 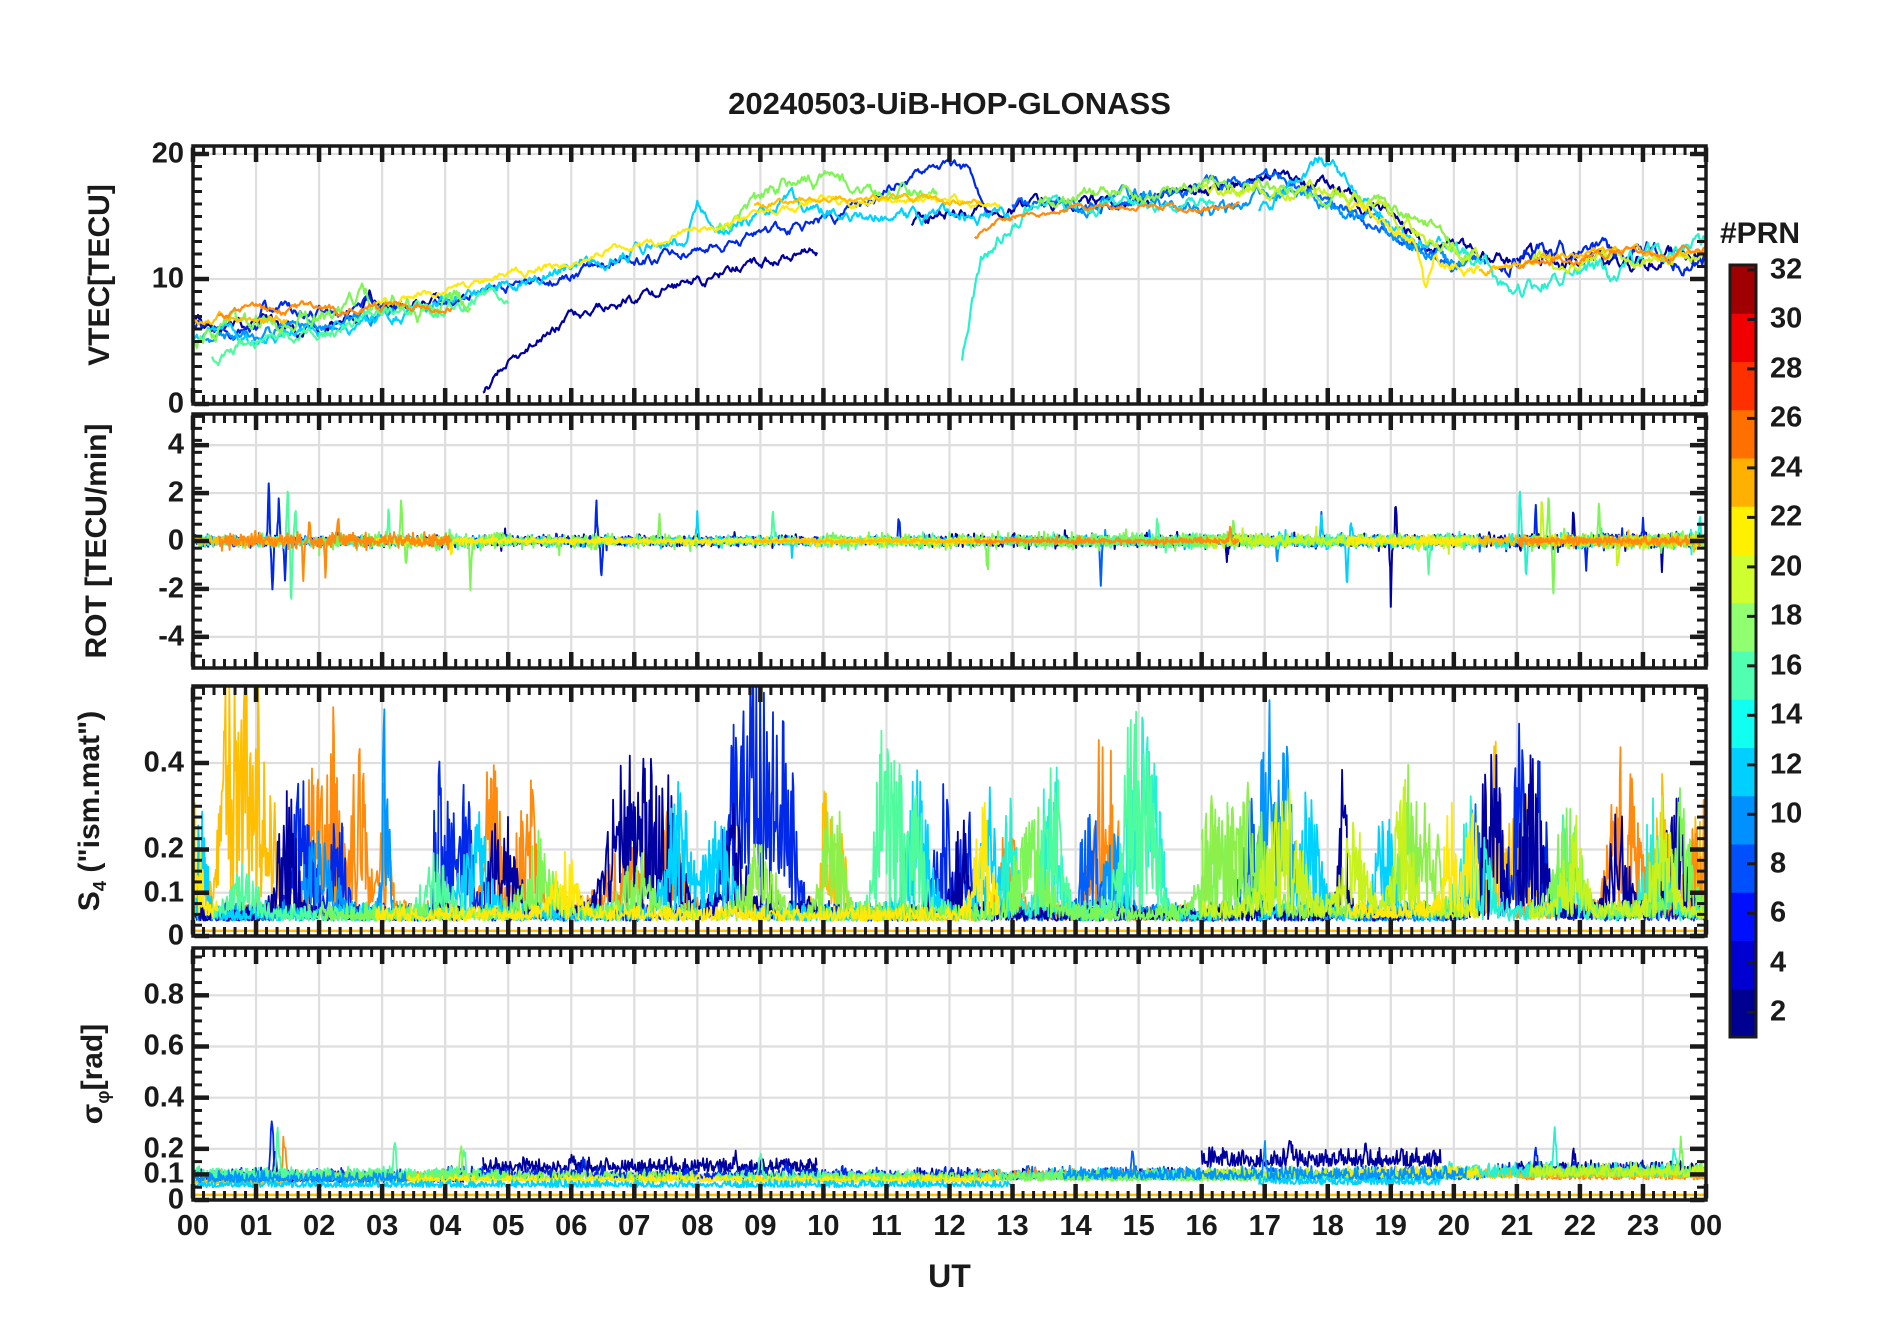 I want to click on x-tick-label: 02, so click(x=319, y=1226).